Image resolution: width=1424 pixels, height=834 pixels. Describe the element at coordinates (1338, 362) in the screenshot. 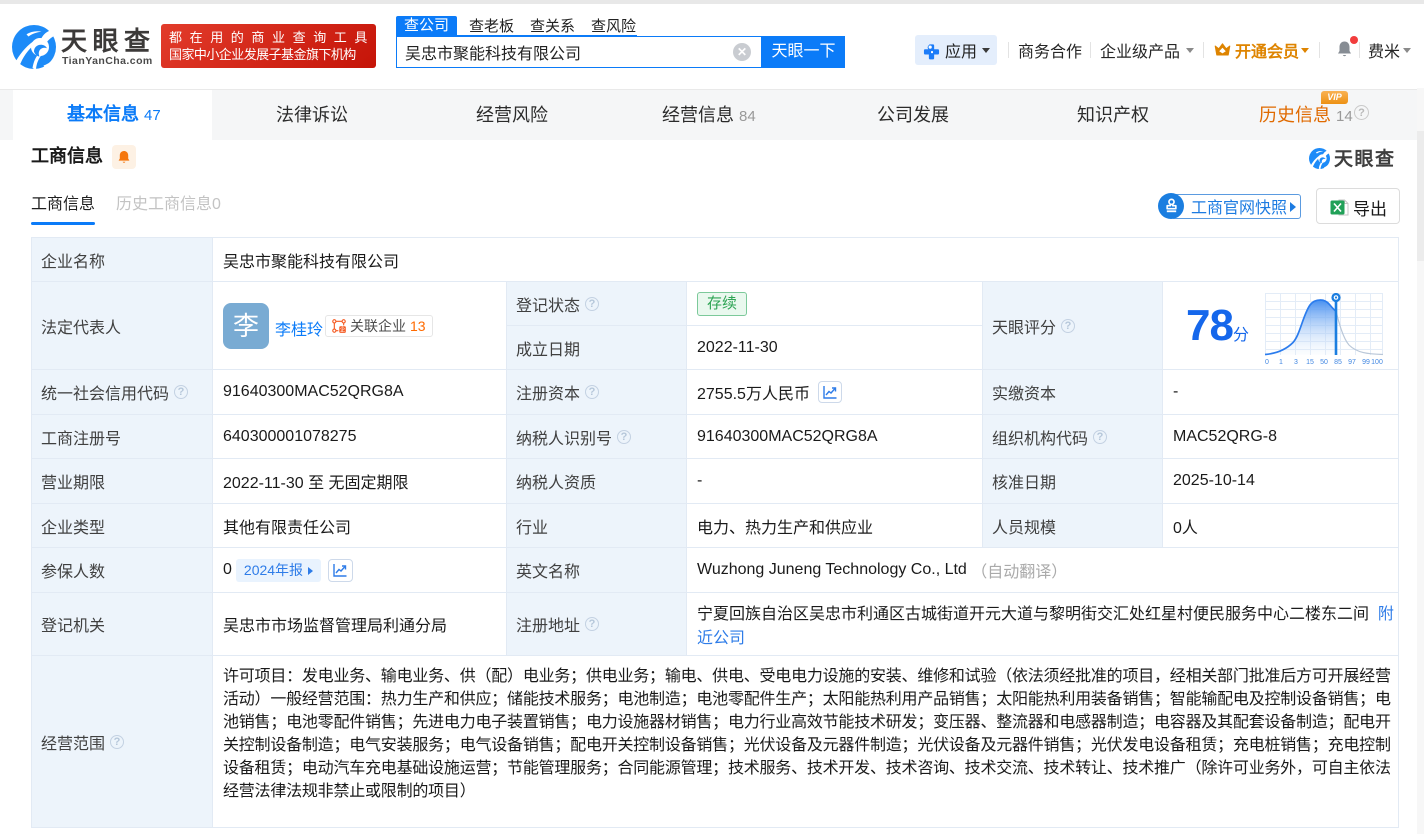

I see `svg-text: 85` at that location.